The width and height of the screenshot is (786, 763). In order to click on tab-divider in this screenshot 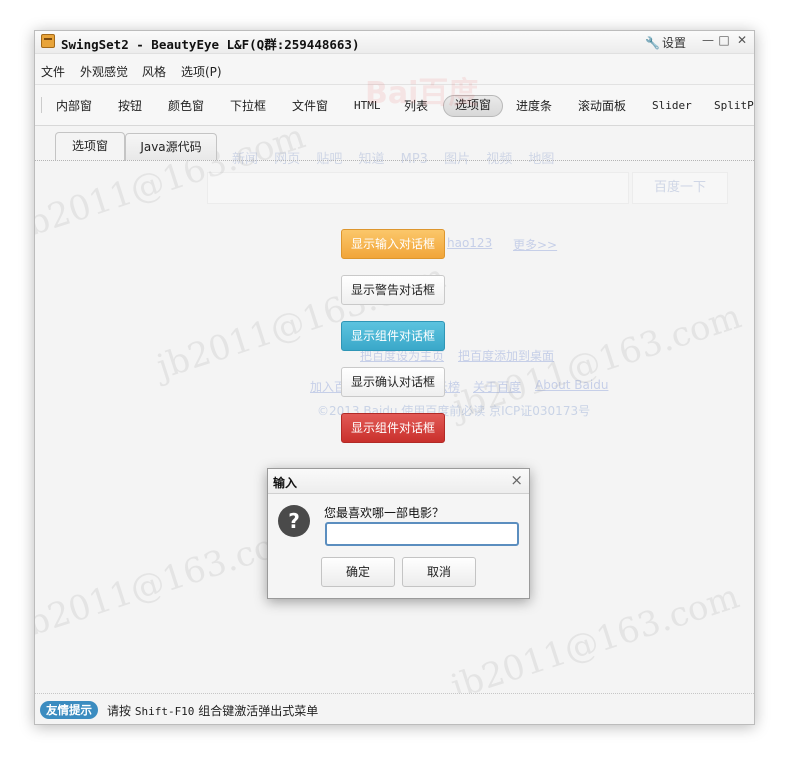, I will do `click(394, 160)`.